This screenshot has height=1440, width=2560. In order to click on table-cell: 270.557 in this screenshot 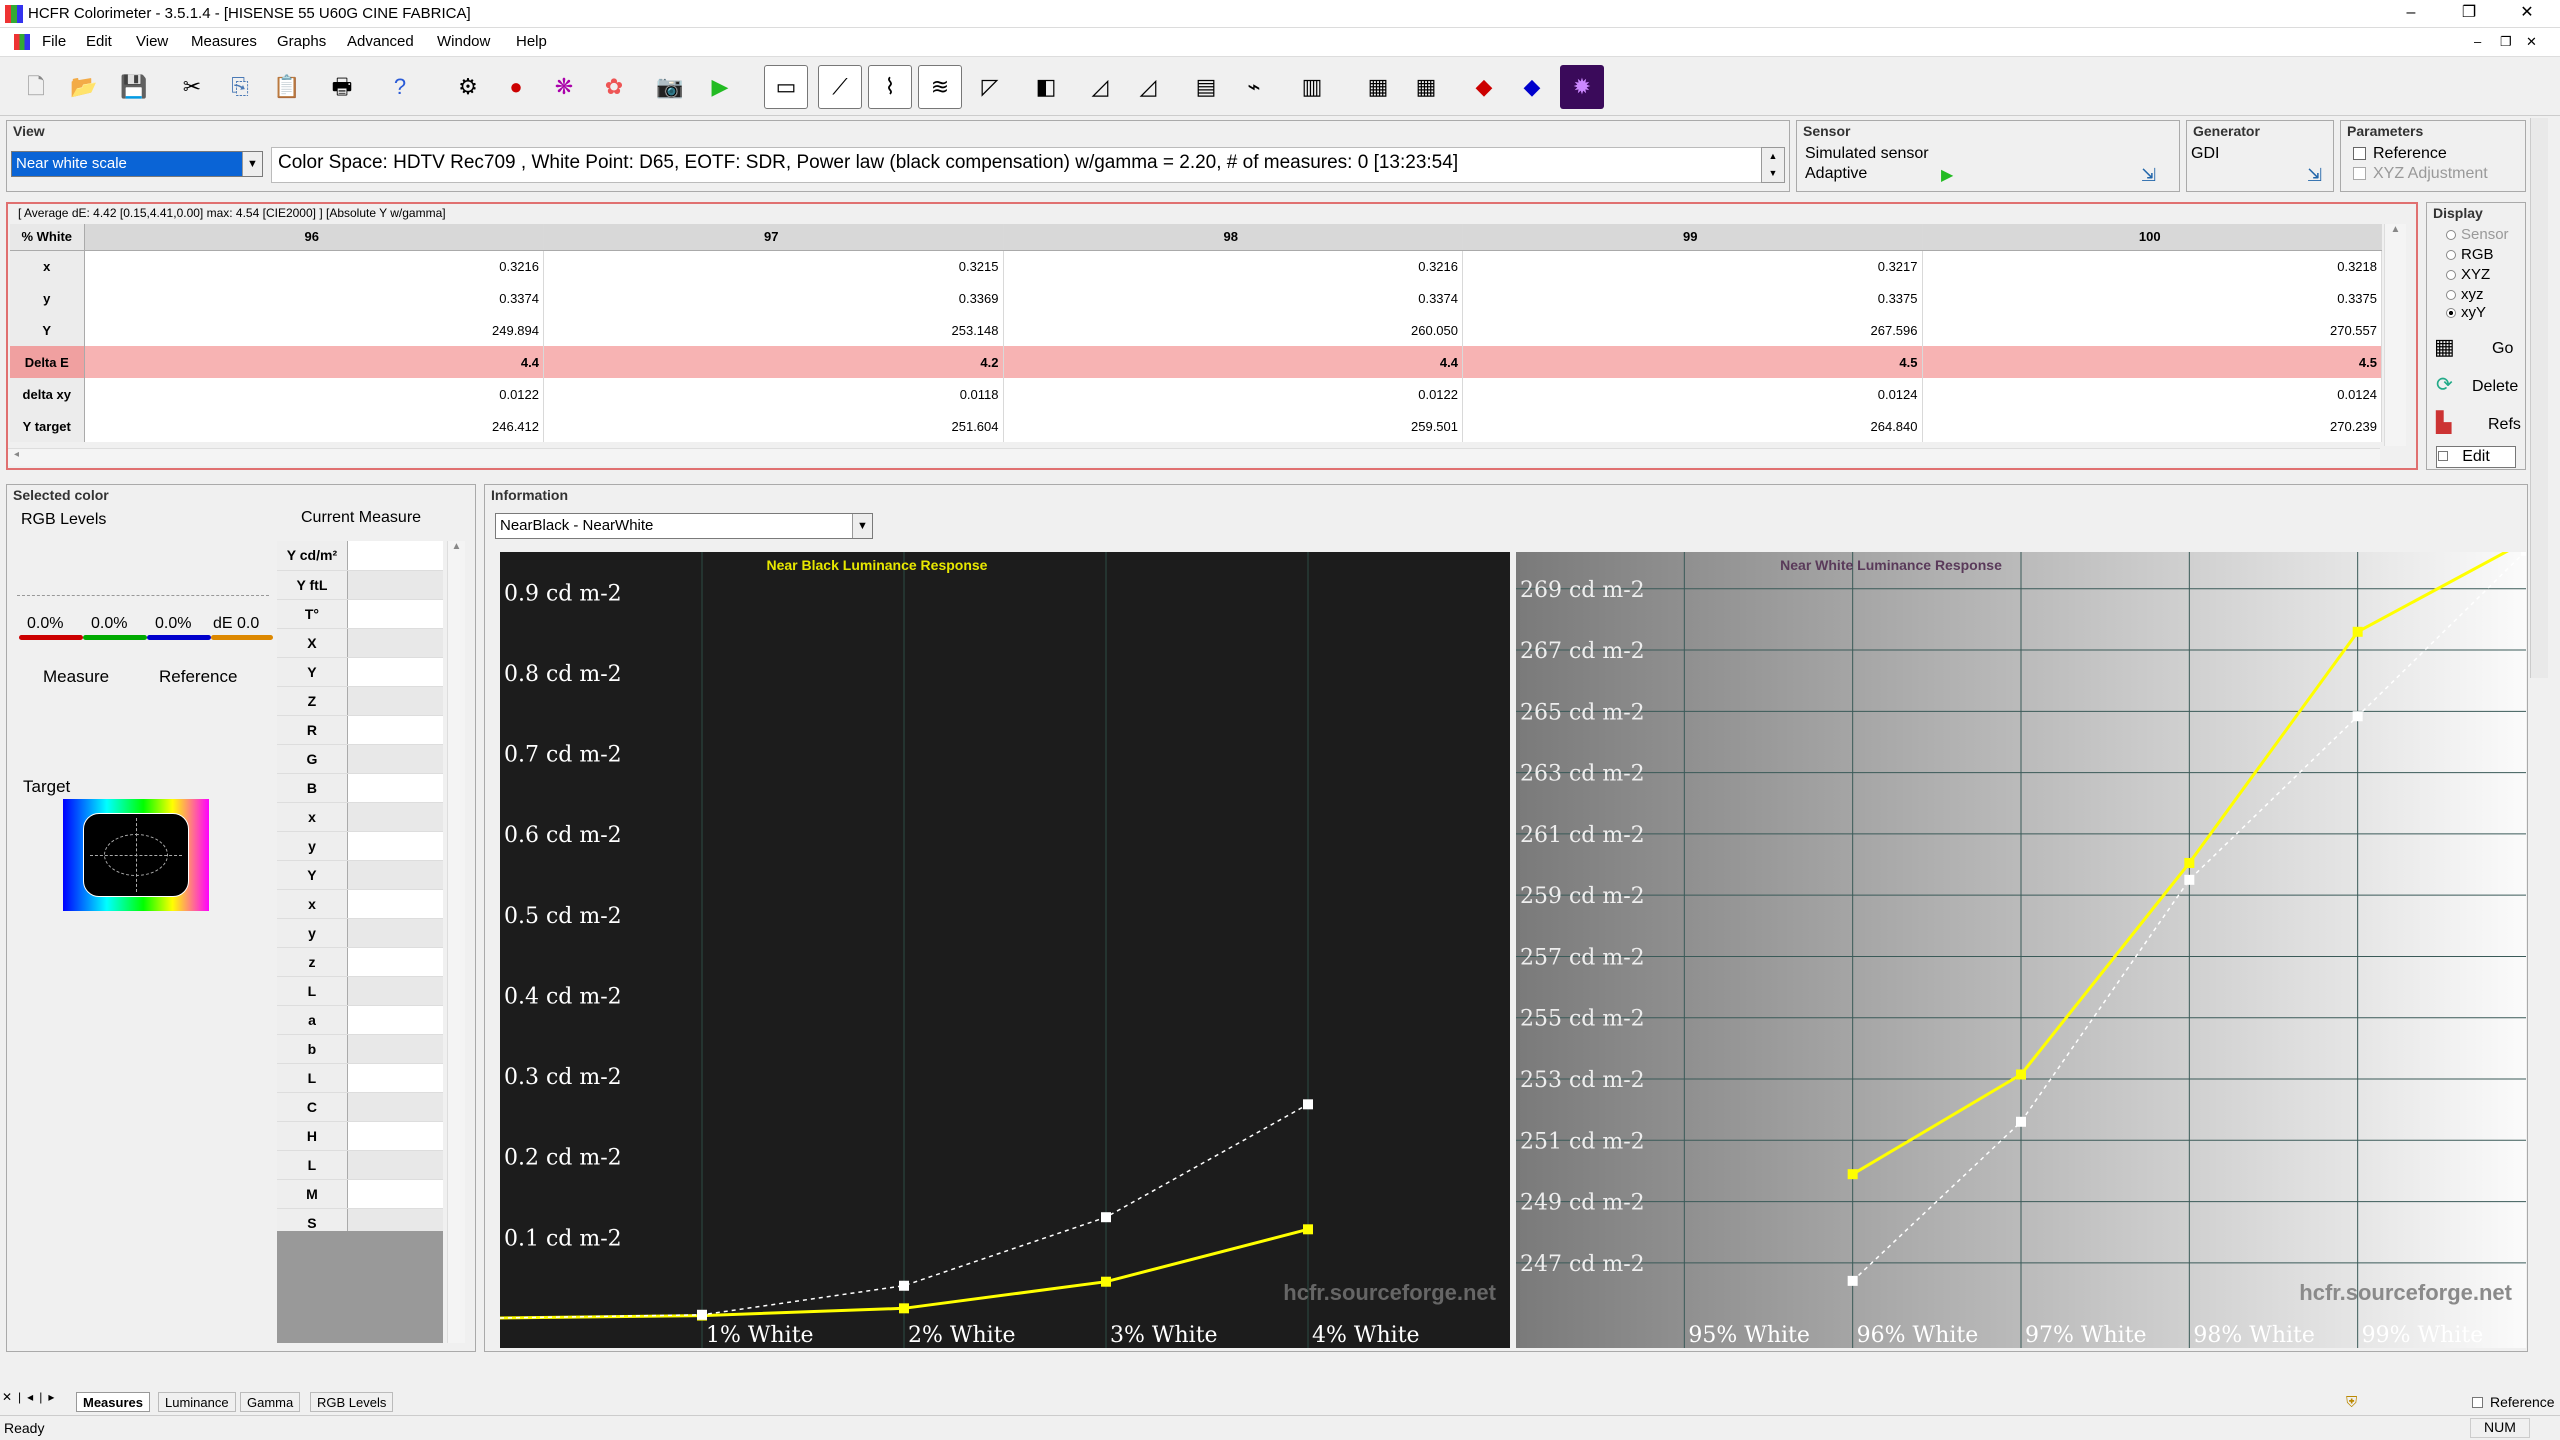, I will do `click(2152, 330)`.